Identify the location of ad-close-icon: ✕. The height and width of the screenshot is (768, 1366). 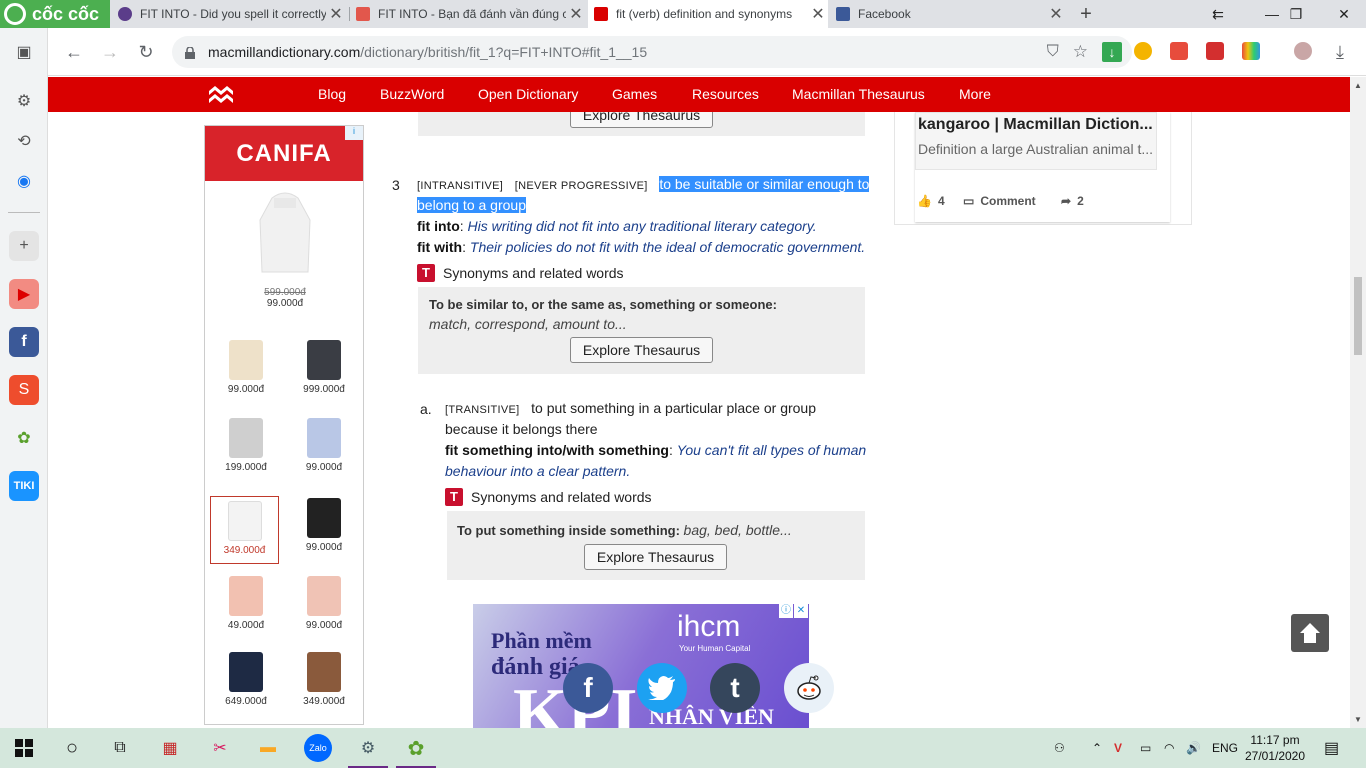
(801, 611).